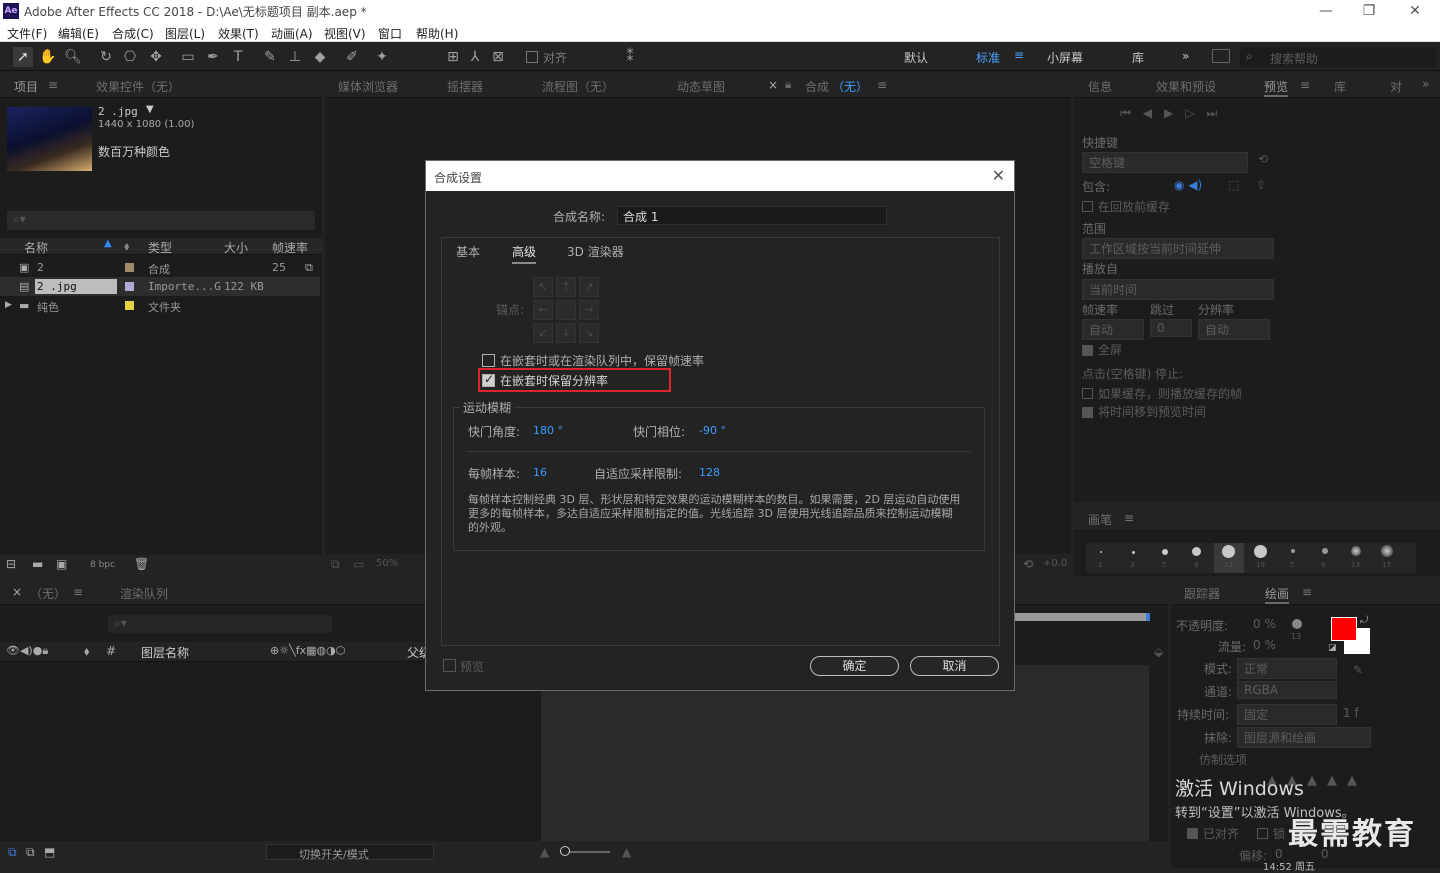 The image size is (1440, 873). I want to click on dialog-close-icon: ✕, so click(998, 175).